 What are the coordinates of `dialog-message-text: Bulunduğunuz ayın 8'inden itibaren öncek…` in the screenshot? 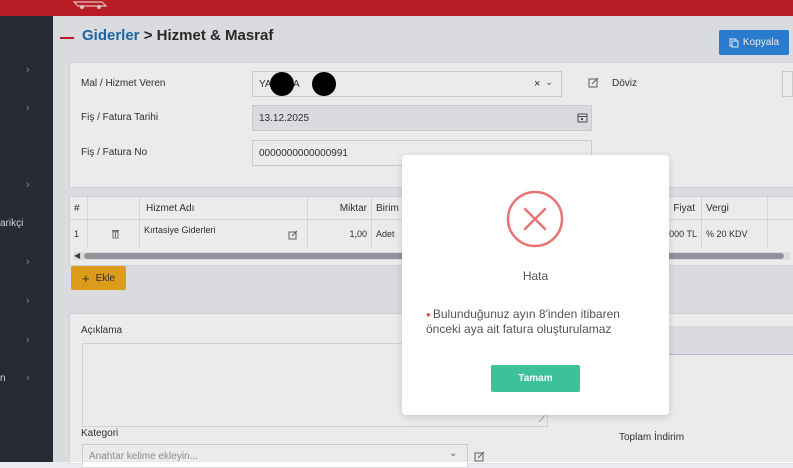 It's located at (523, 322).